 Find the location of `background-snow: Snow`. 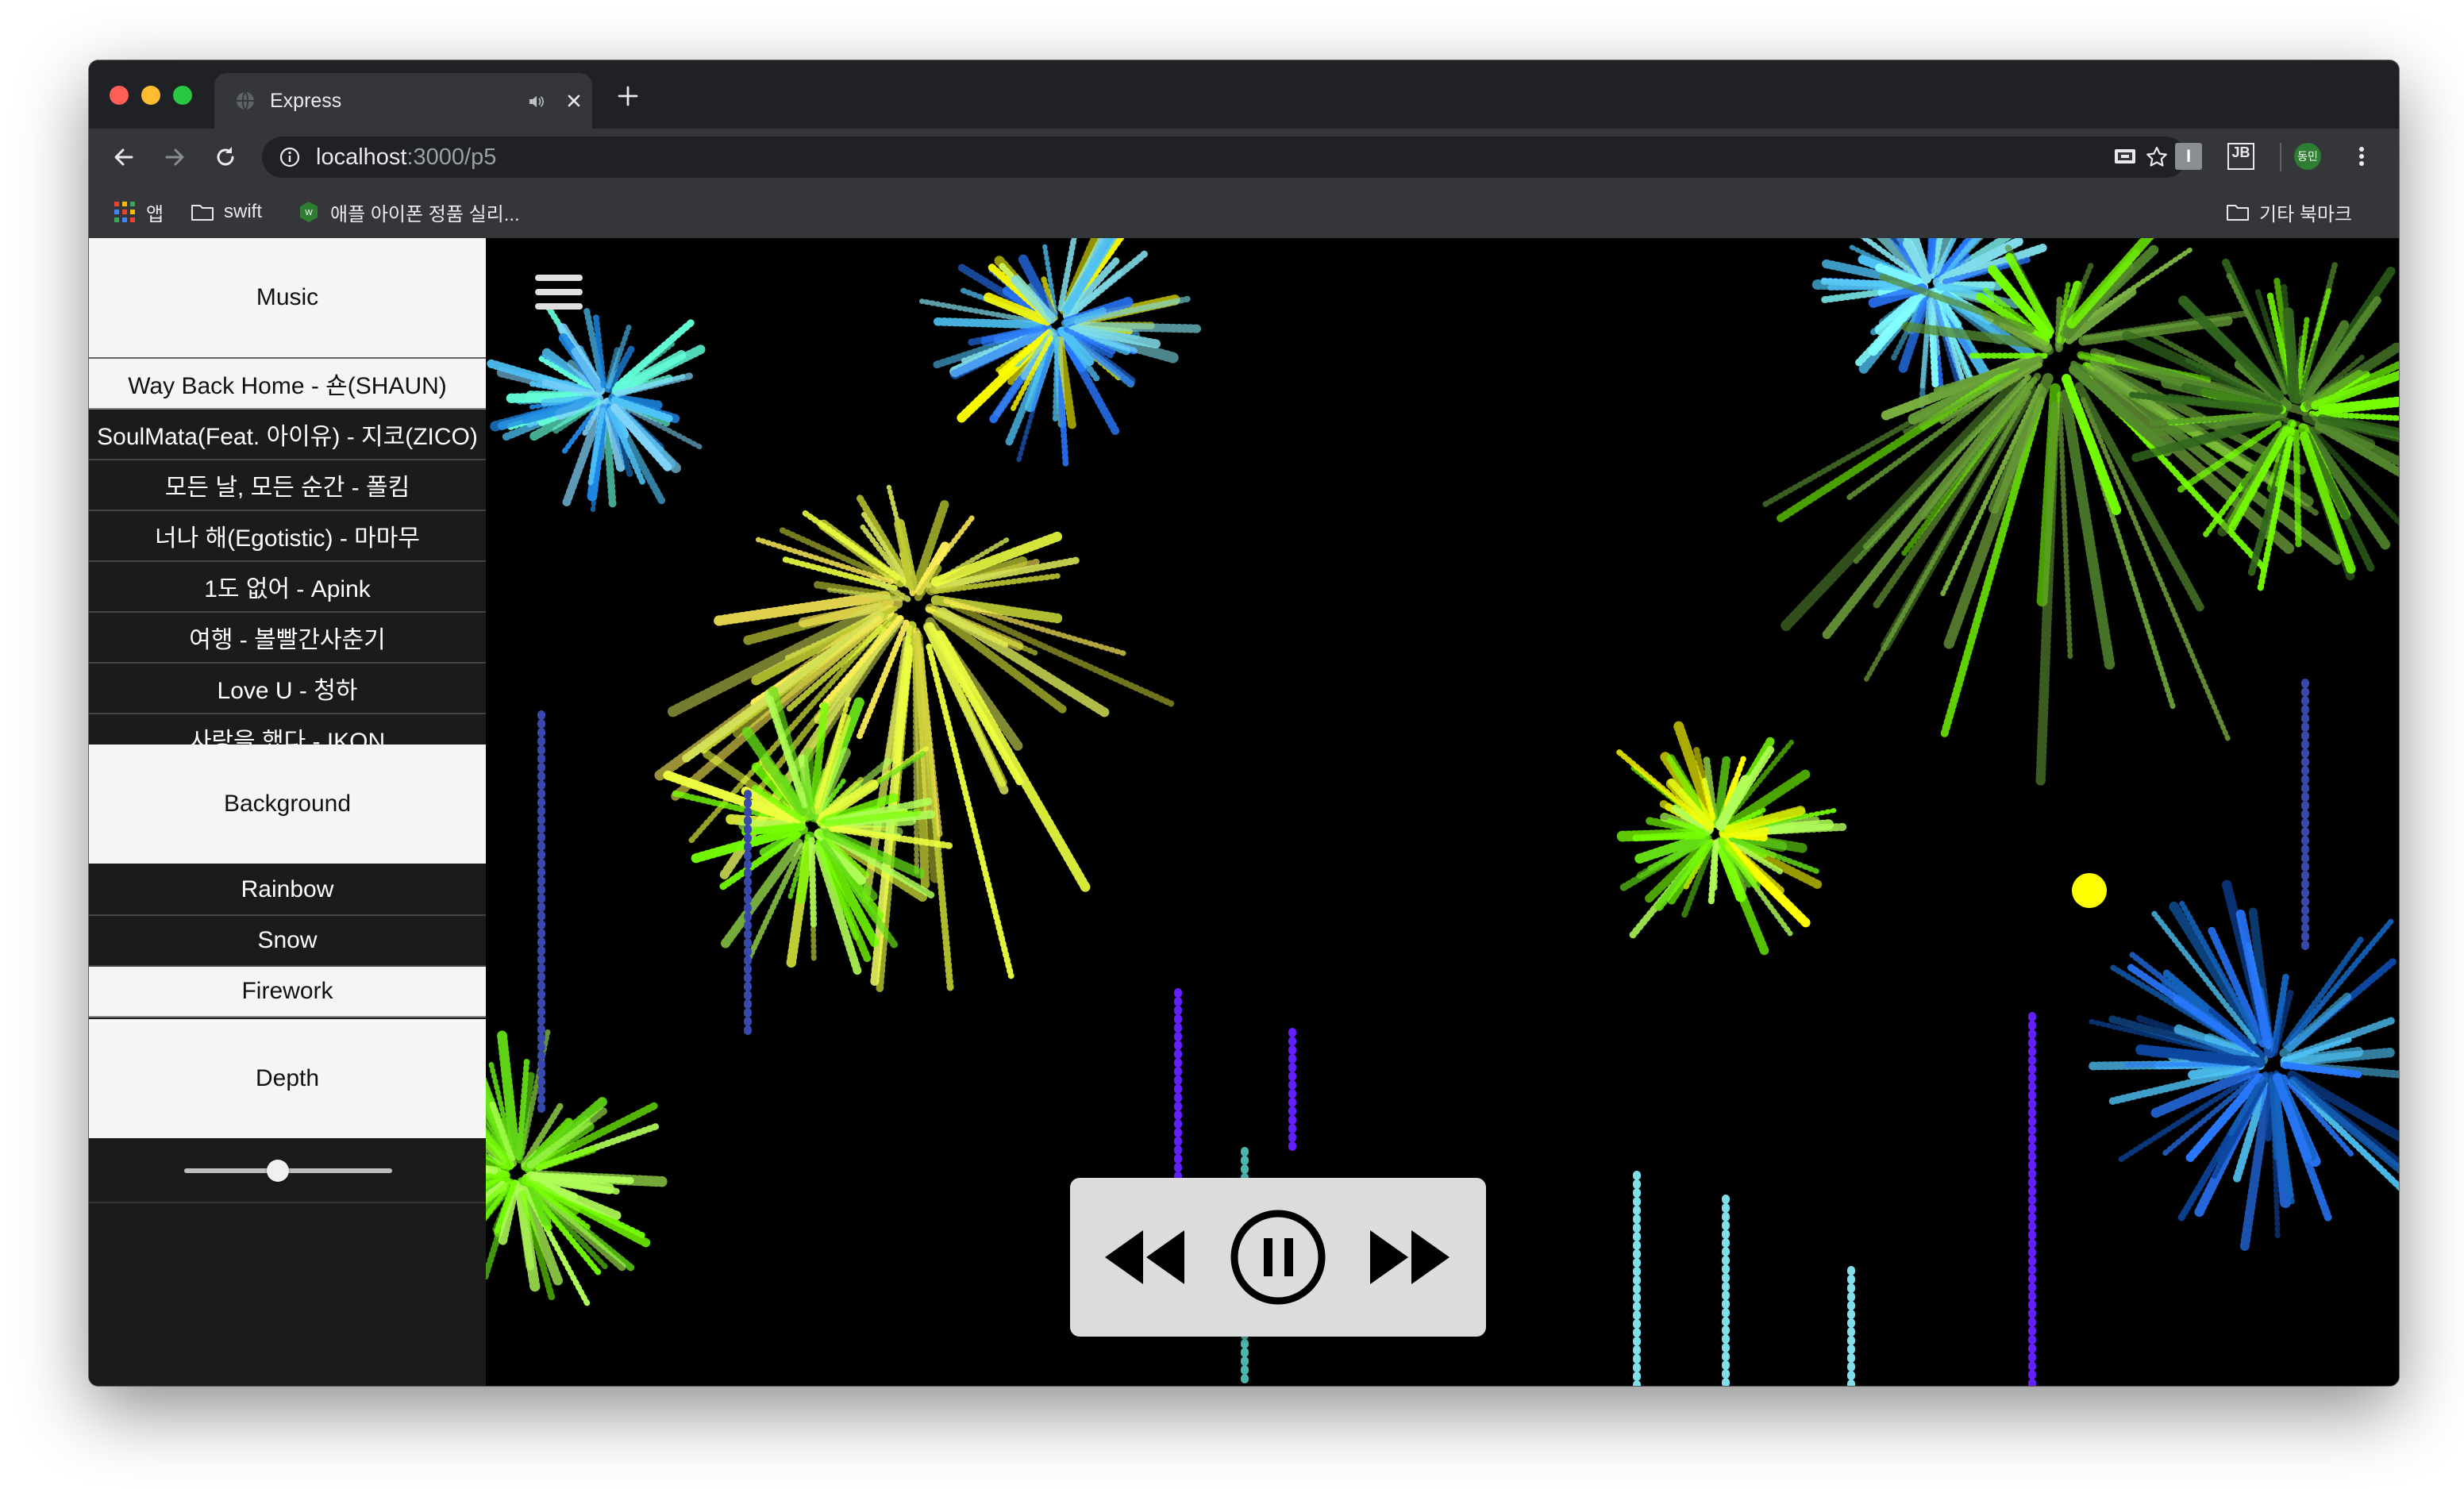

background-snow: Snow is located at coordinates (287, 941).